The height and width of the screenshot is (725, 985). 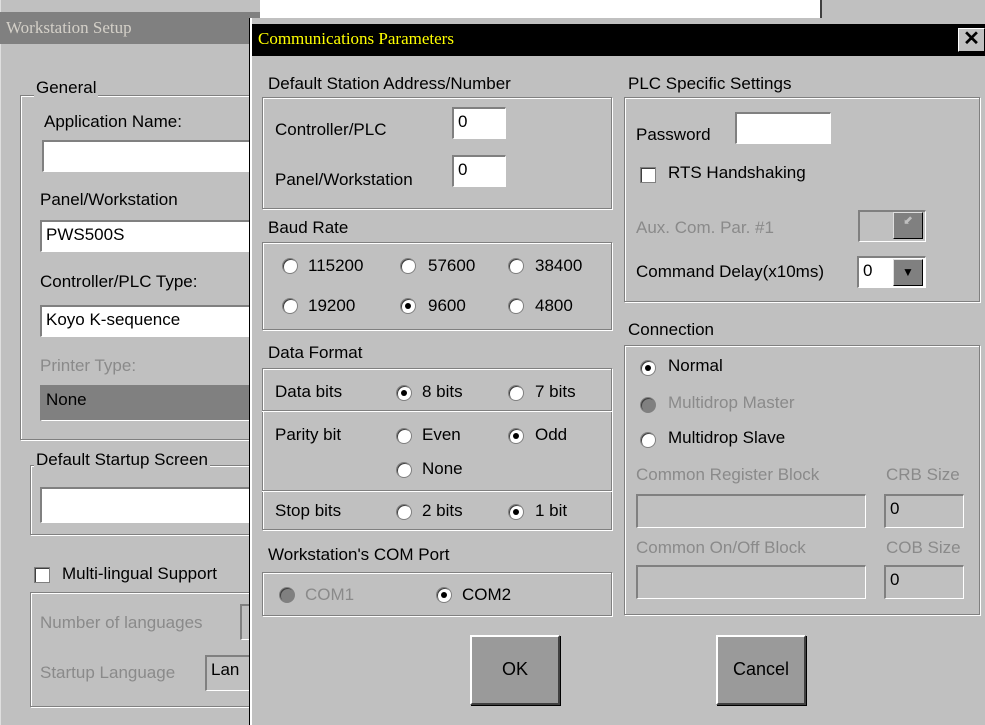 What do you see at coordinates (88, 365) in the screenshot?
I see `printer-type-label: Printer Type:` at bounding box center [88, 365].